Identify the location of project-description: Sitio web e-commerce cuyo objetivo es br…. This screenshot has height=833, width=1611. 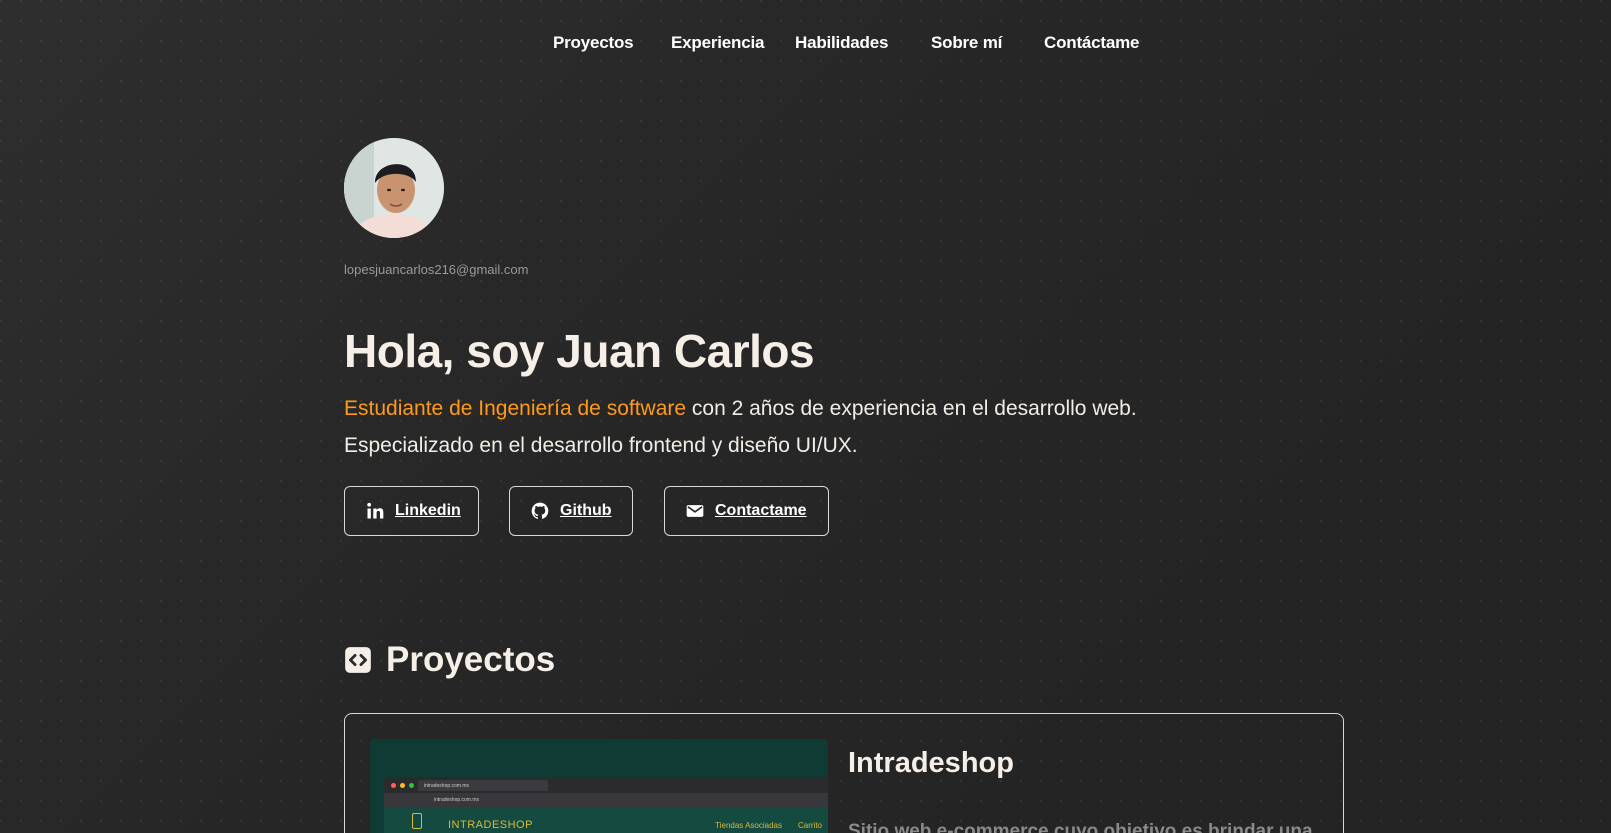
(1080, 827).